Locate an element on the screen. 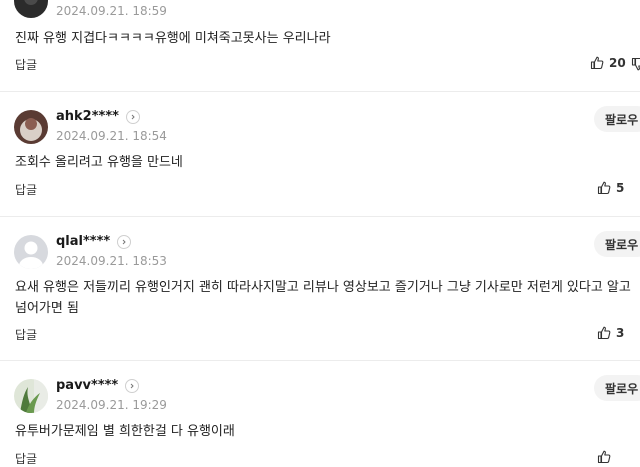  like-button: 5 is located at coordinates (610, 188).